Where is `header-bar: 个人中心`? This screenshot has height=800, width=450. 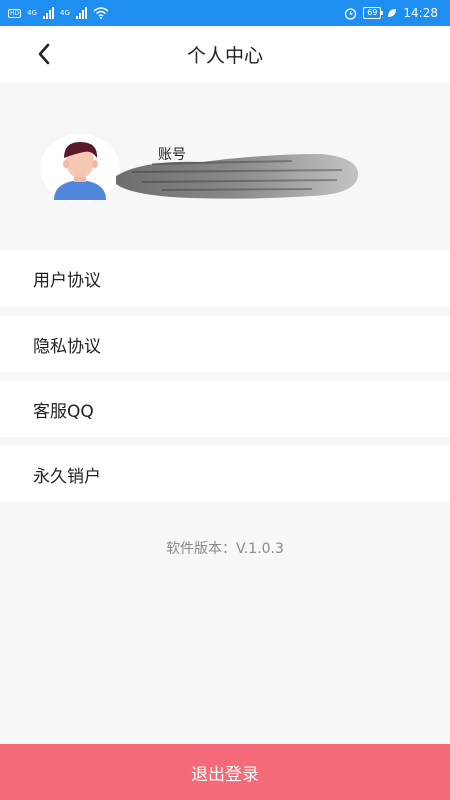
header-bar: 个人中心 is located at coordinates (225, 54).